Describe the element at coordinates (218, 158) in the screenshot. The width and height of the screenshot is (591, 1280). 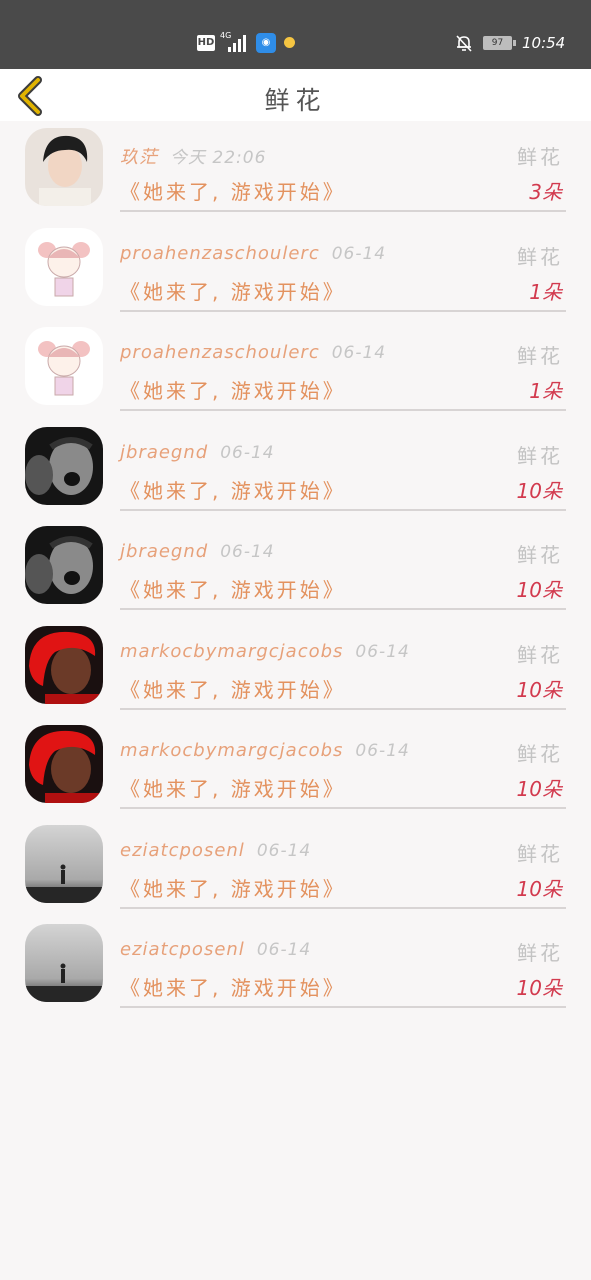
I see `timestamp: 今天 22:06` at that location.